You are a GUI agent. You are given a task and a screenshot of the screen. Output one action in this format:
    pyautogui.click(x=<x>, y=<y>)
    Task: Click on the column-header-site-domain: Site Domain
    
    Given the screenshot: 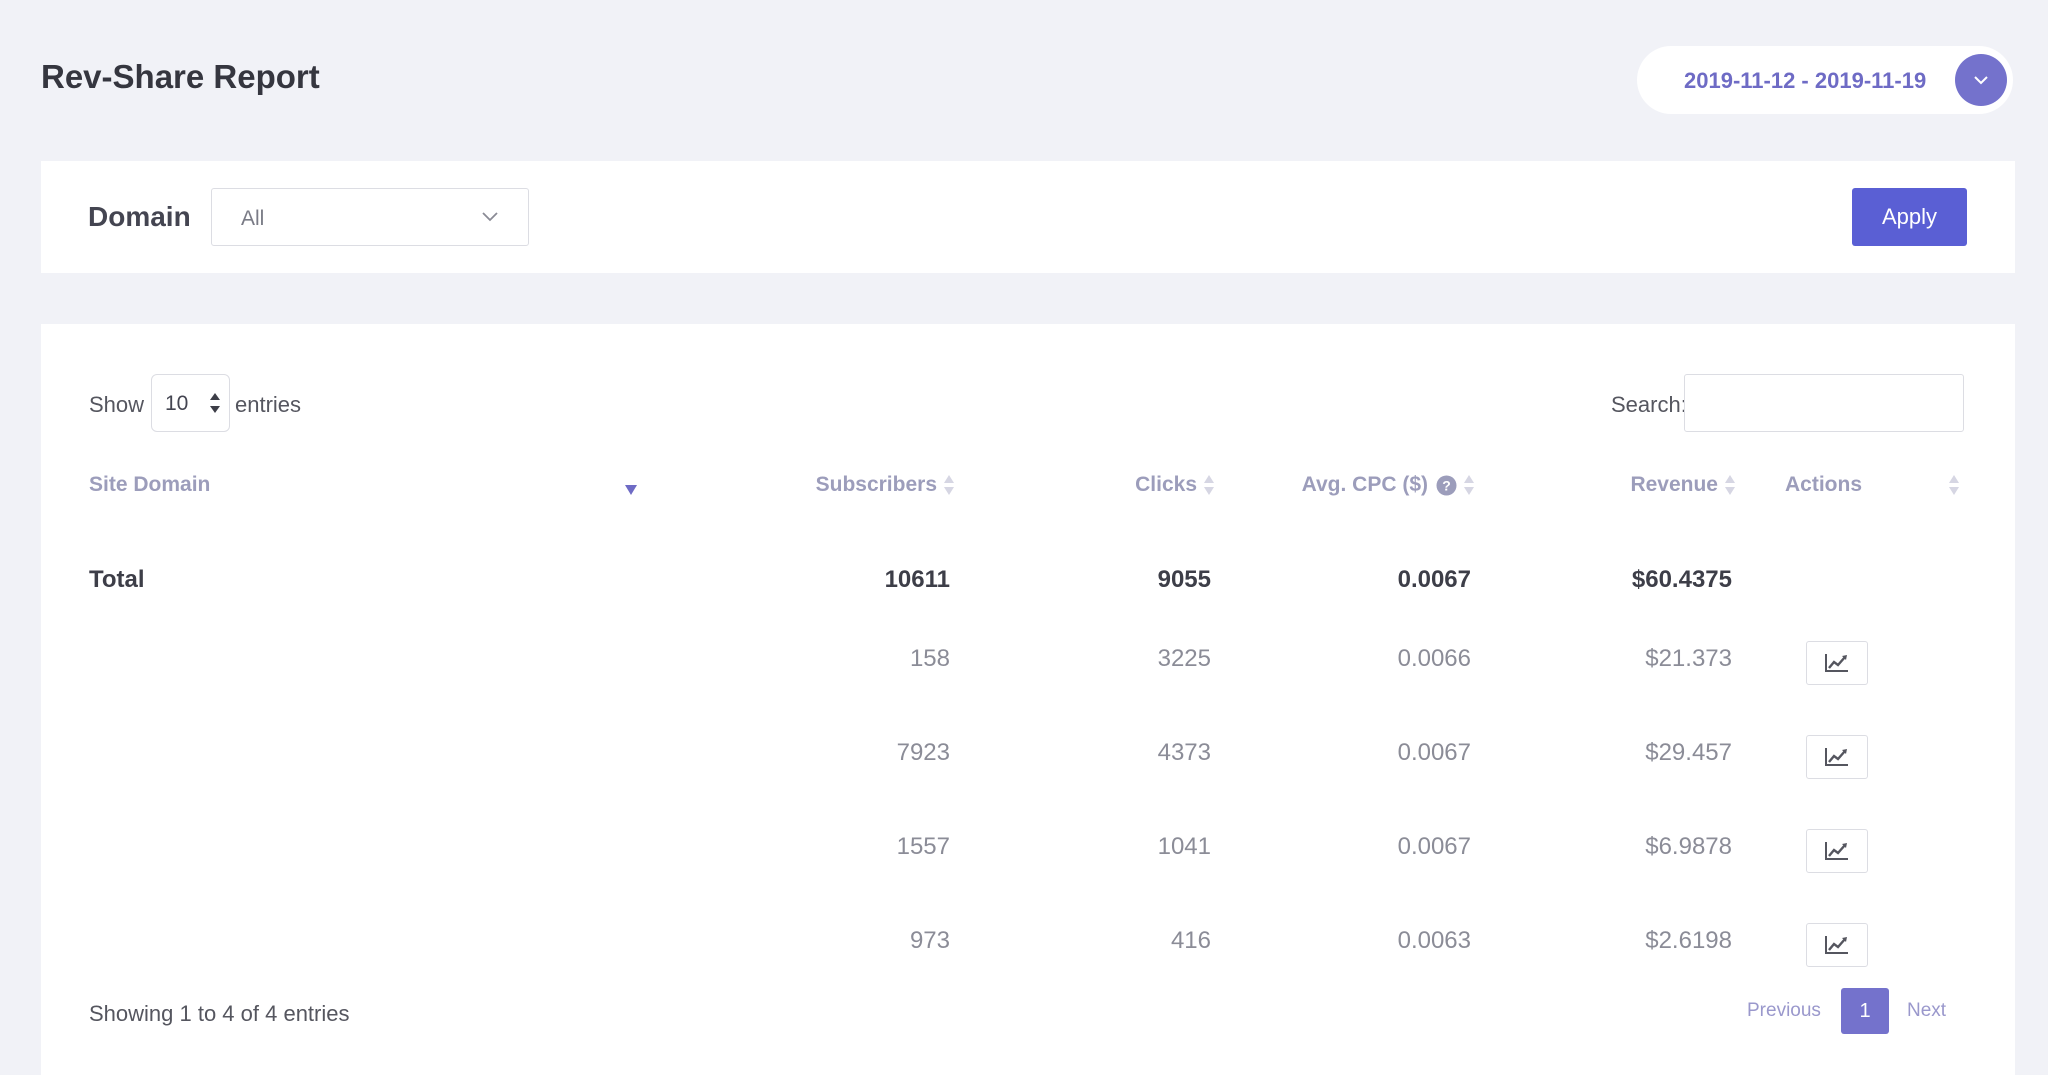 What is the action you would take?
    pyautogui.click(x=149, y=485)
    